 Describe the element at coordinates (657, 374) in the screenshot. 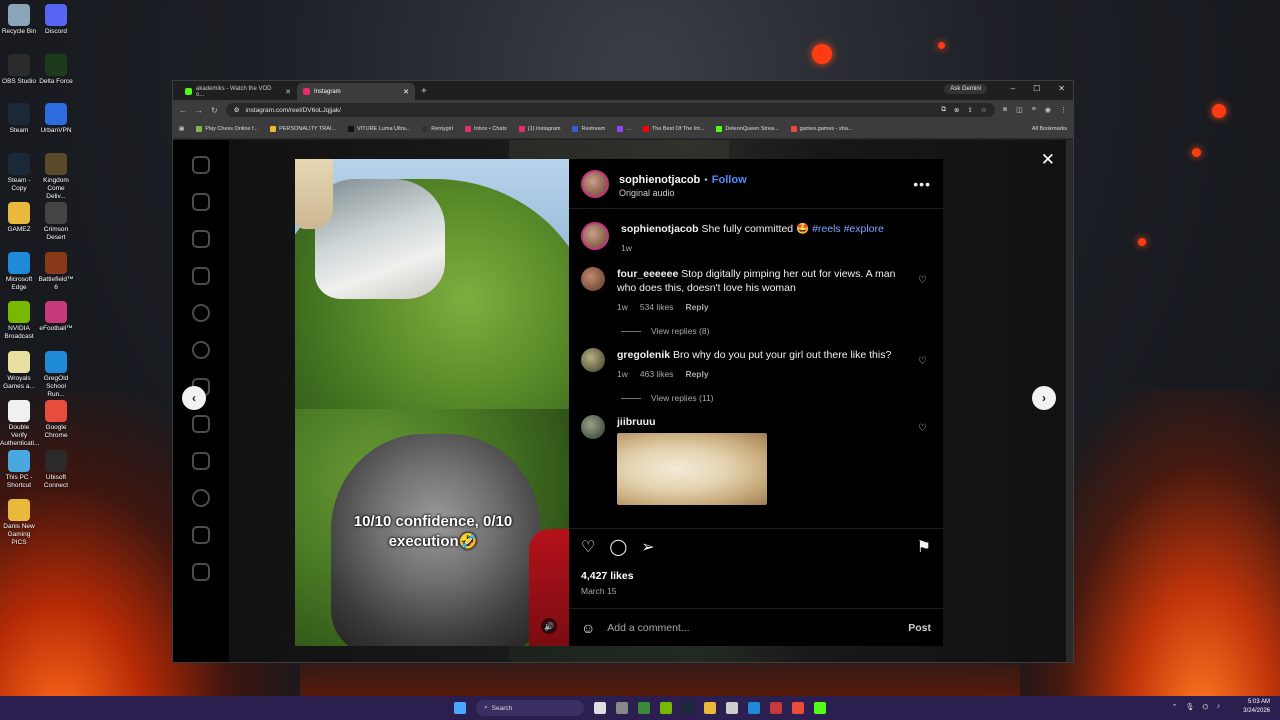

I see `comment-likes: 463 likes` at that location.